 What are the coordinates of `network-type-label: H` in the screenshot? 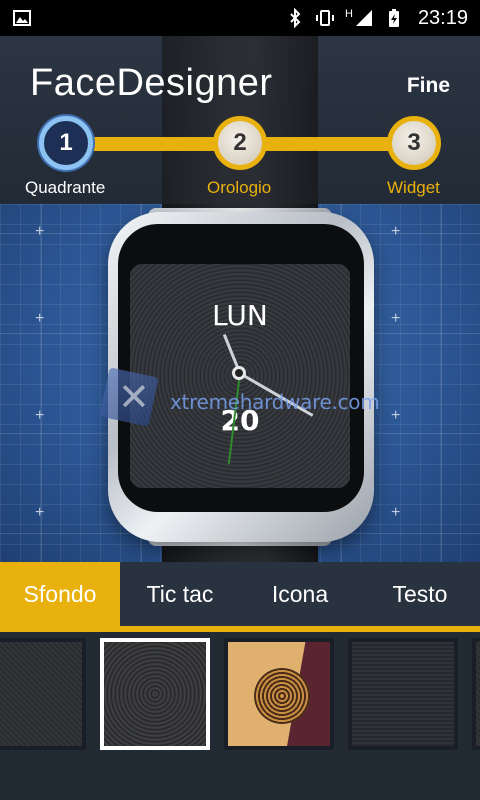 It's located at (348, 14).